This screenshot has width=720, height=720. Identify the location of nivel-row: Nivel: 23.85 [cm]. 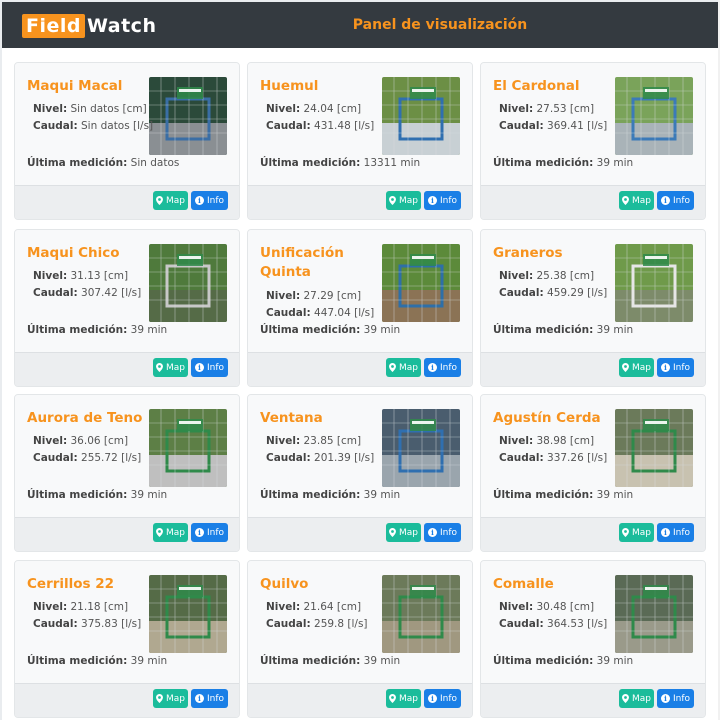
(313, 441).